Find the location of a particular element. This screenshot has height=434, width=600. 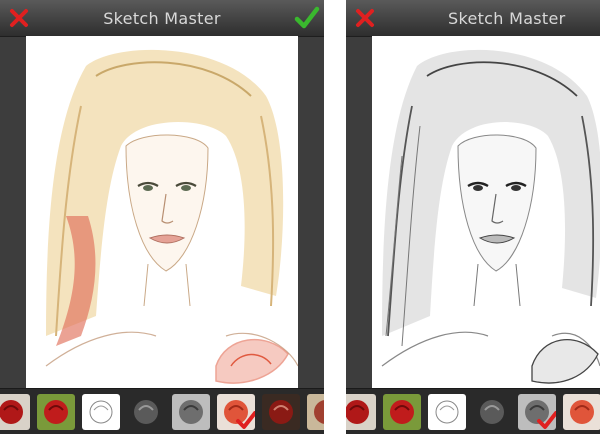

orange-rose-icon is located at coordinates (581, 412).